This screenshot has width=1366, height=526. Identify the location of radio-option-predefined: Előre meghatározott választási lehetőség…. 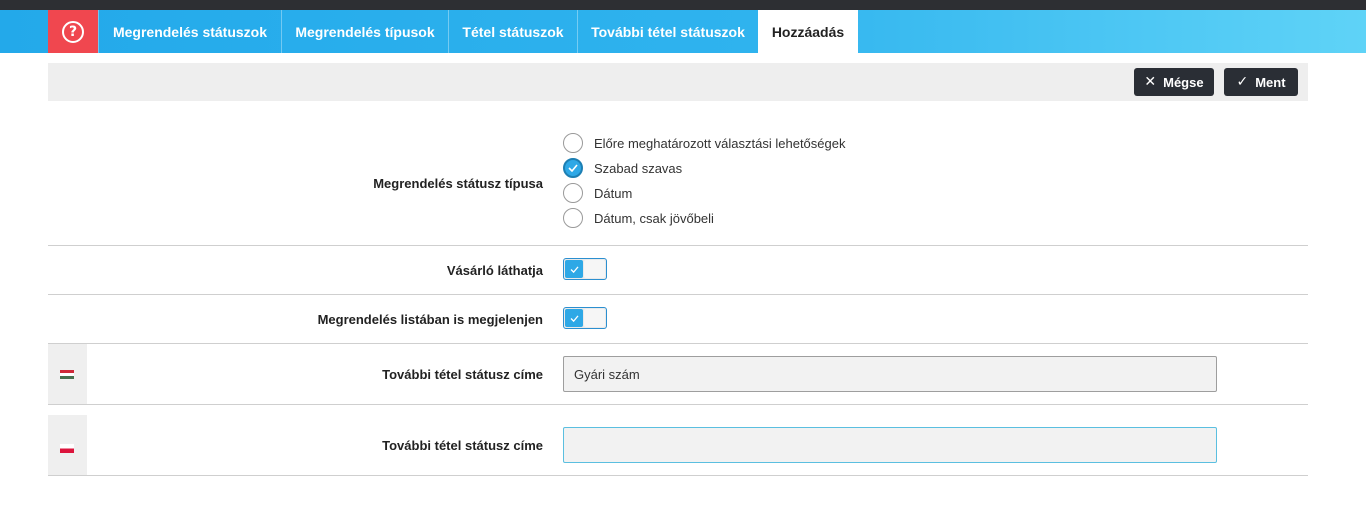
(704, 143).